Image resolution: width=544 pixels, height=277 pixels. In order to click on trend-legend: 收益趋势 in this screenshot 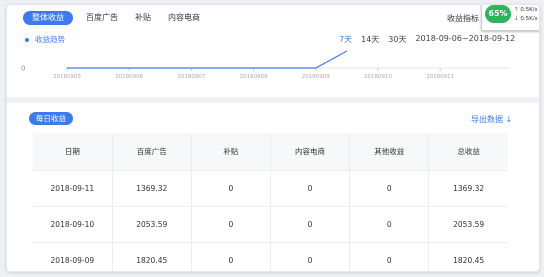, I will do `click(45, 39)`.